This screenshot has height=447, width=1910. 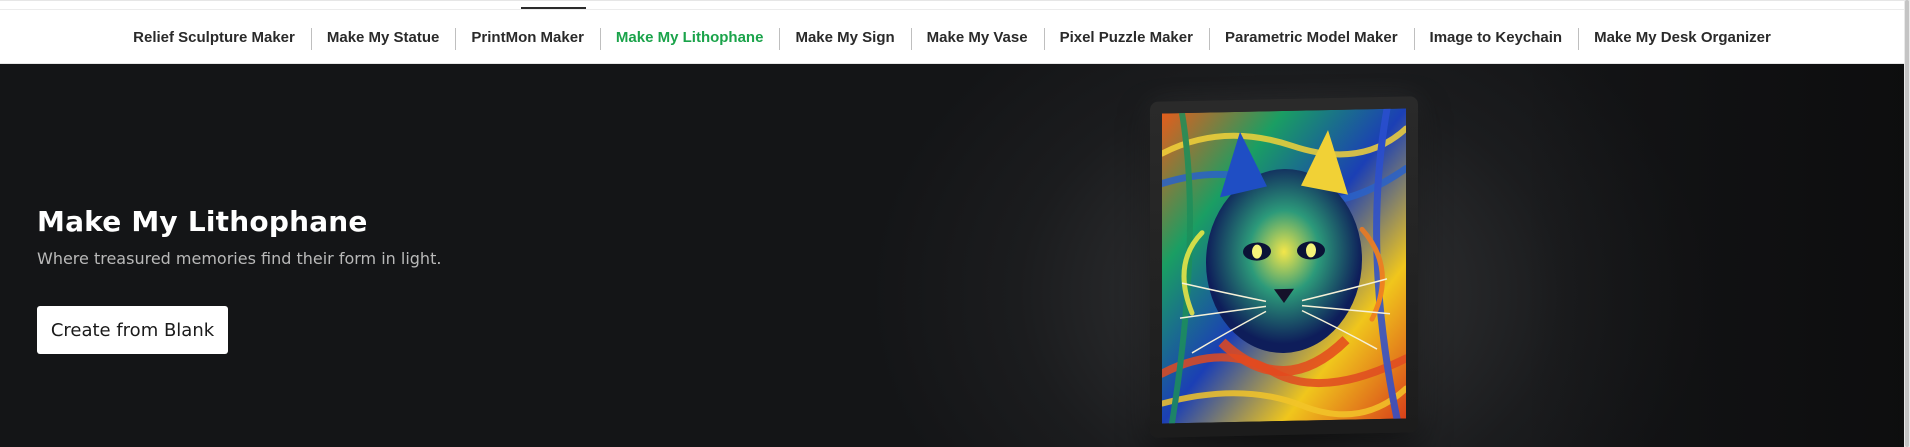 I want to click on scrollbar-thumb, so click(x=1907, y=223).